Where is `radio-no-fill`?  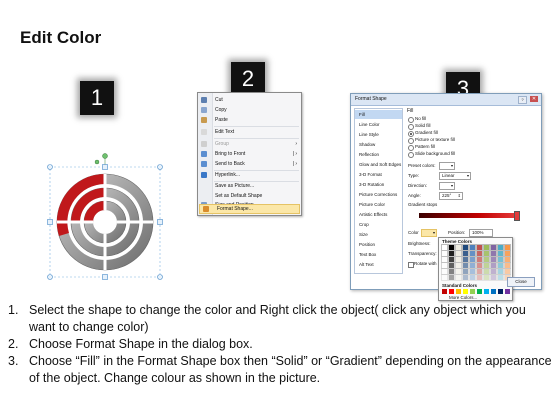 radio-no-fill is located at coordinates (411, 120).